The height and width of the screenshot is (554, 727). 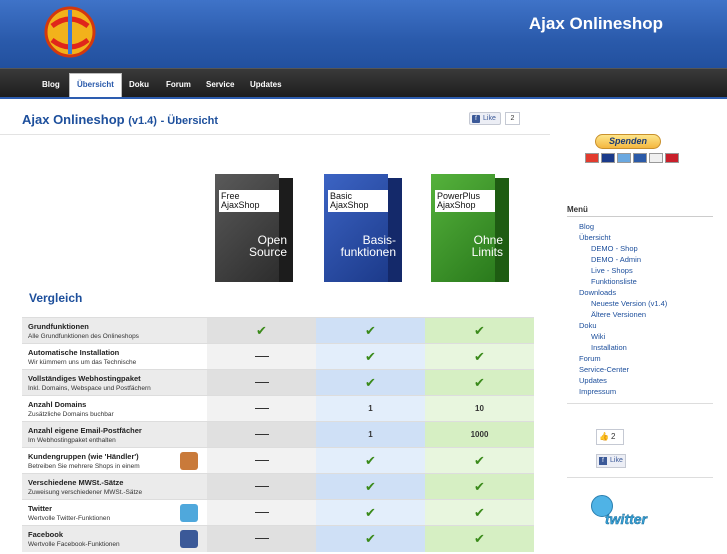 What do you see at coordinates (623, 281) in the screenshot?
I see `sidebar-menu-item: Funktionsliste` at bounding box center [623, 281].